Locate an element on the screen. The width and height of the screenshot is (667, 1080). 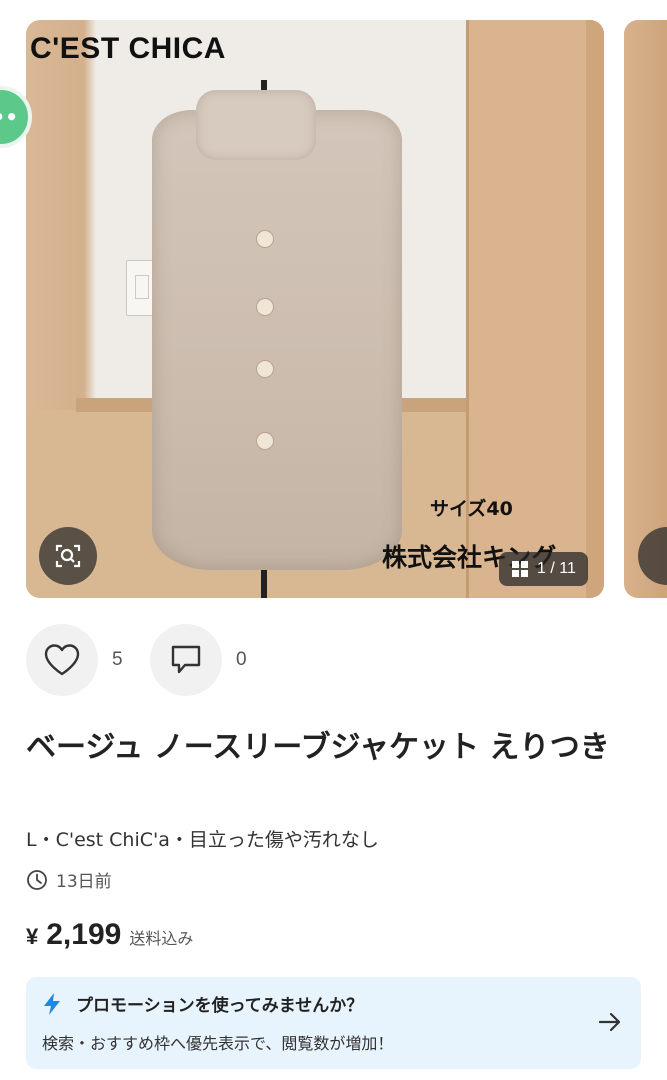
heart-icon is located at coordinates (62, 660).